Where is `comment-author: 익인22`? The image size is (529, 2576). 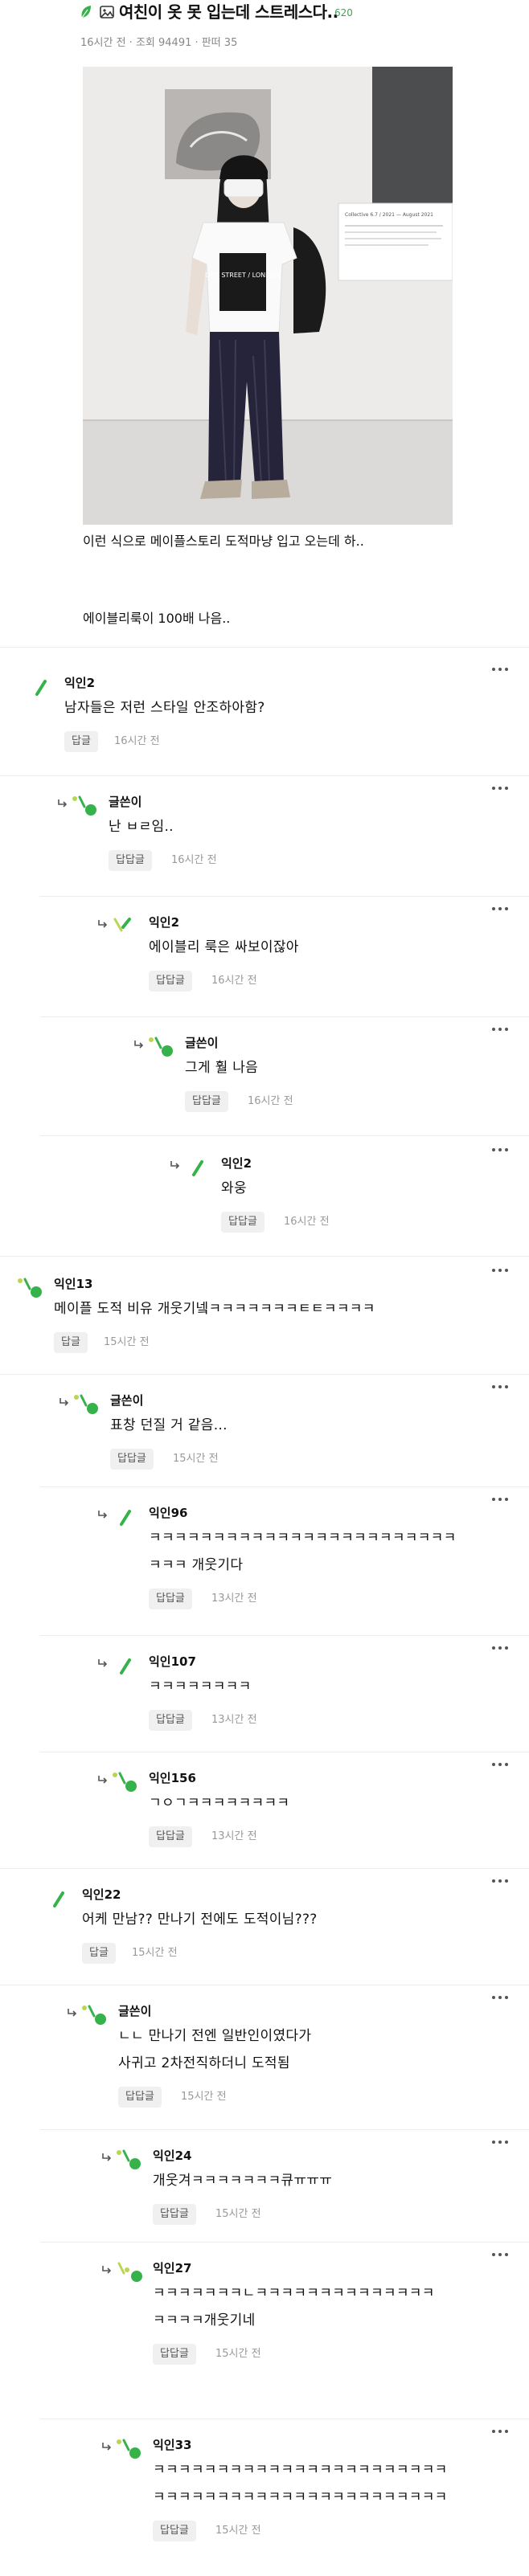
comment-author: 익인22 is located at coordinates (102, 1895).